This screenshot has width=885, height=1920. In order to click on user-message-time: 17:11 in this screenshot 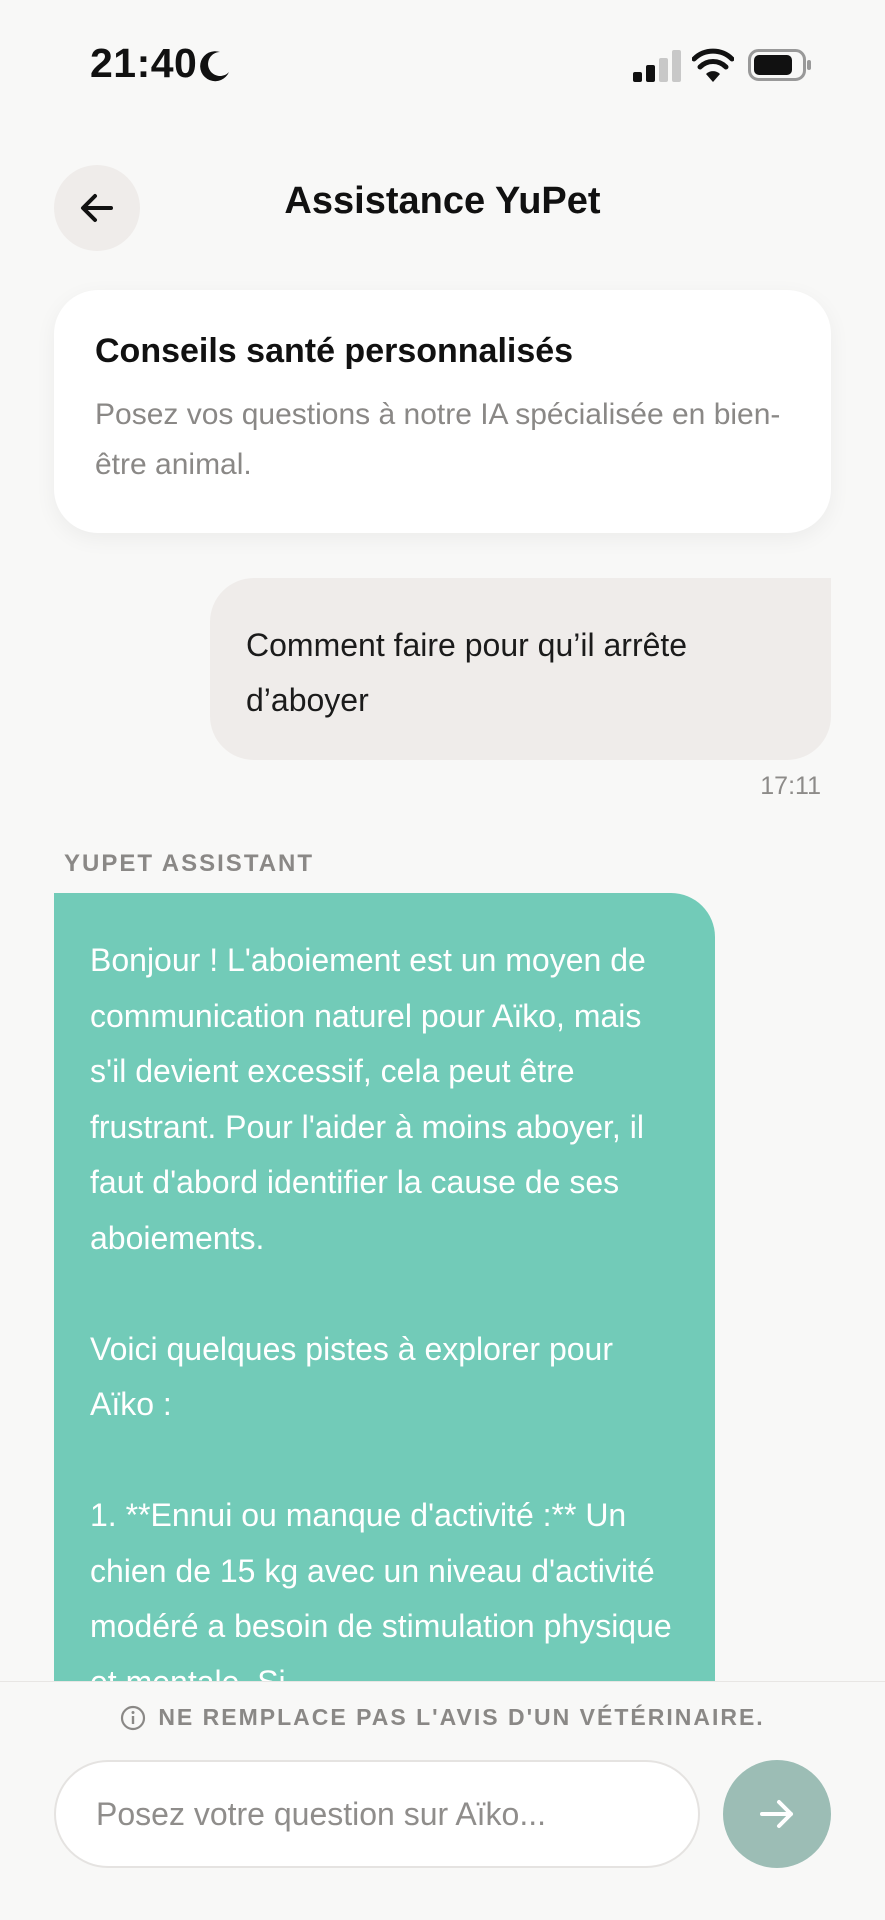, I will do `click(790, 786)`.